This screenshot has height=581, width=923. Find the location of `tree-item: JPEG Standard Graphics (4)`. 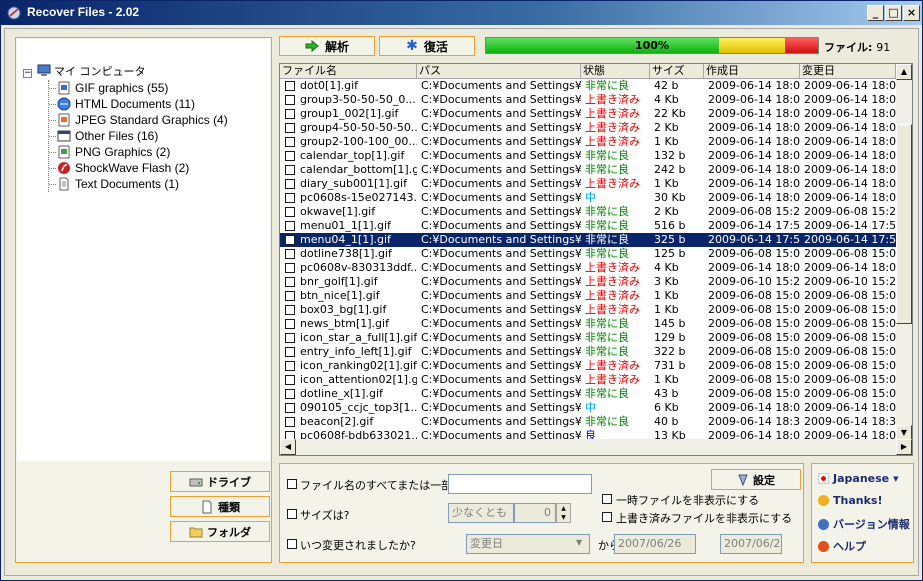

tree-item: JPEG Standard Graphics (4) is located at coordinates (142, 120).